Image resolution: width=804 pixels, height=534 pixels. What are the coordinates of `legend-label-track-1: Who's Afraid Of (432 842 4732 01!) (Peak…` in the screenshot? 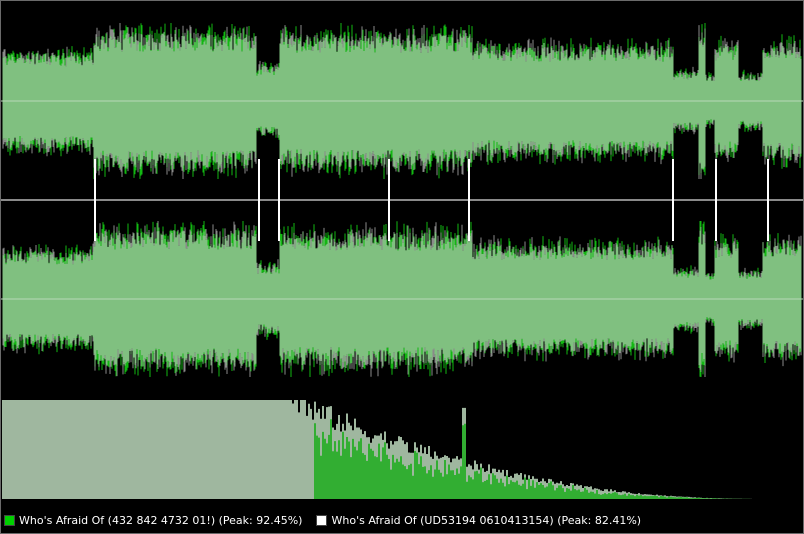 It's located at (161, 520).